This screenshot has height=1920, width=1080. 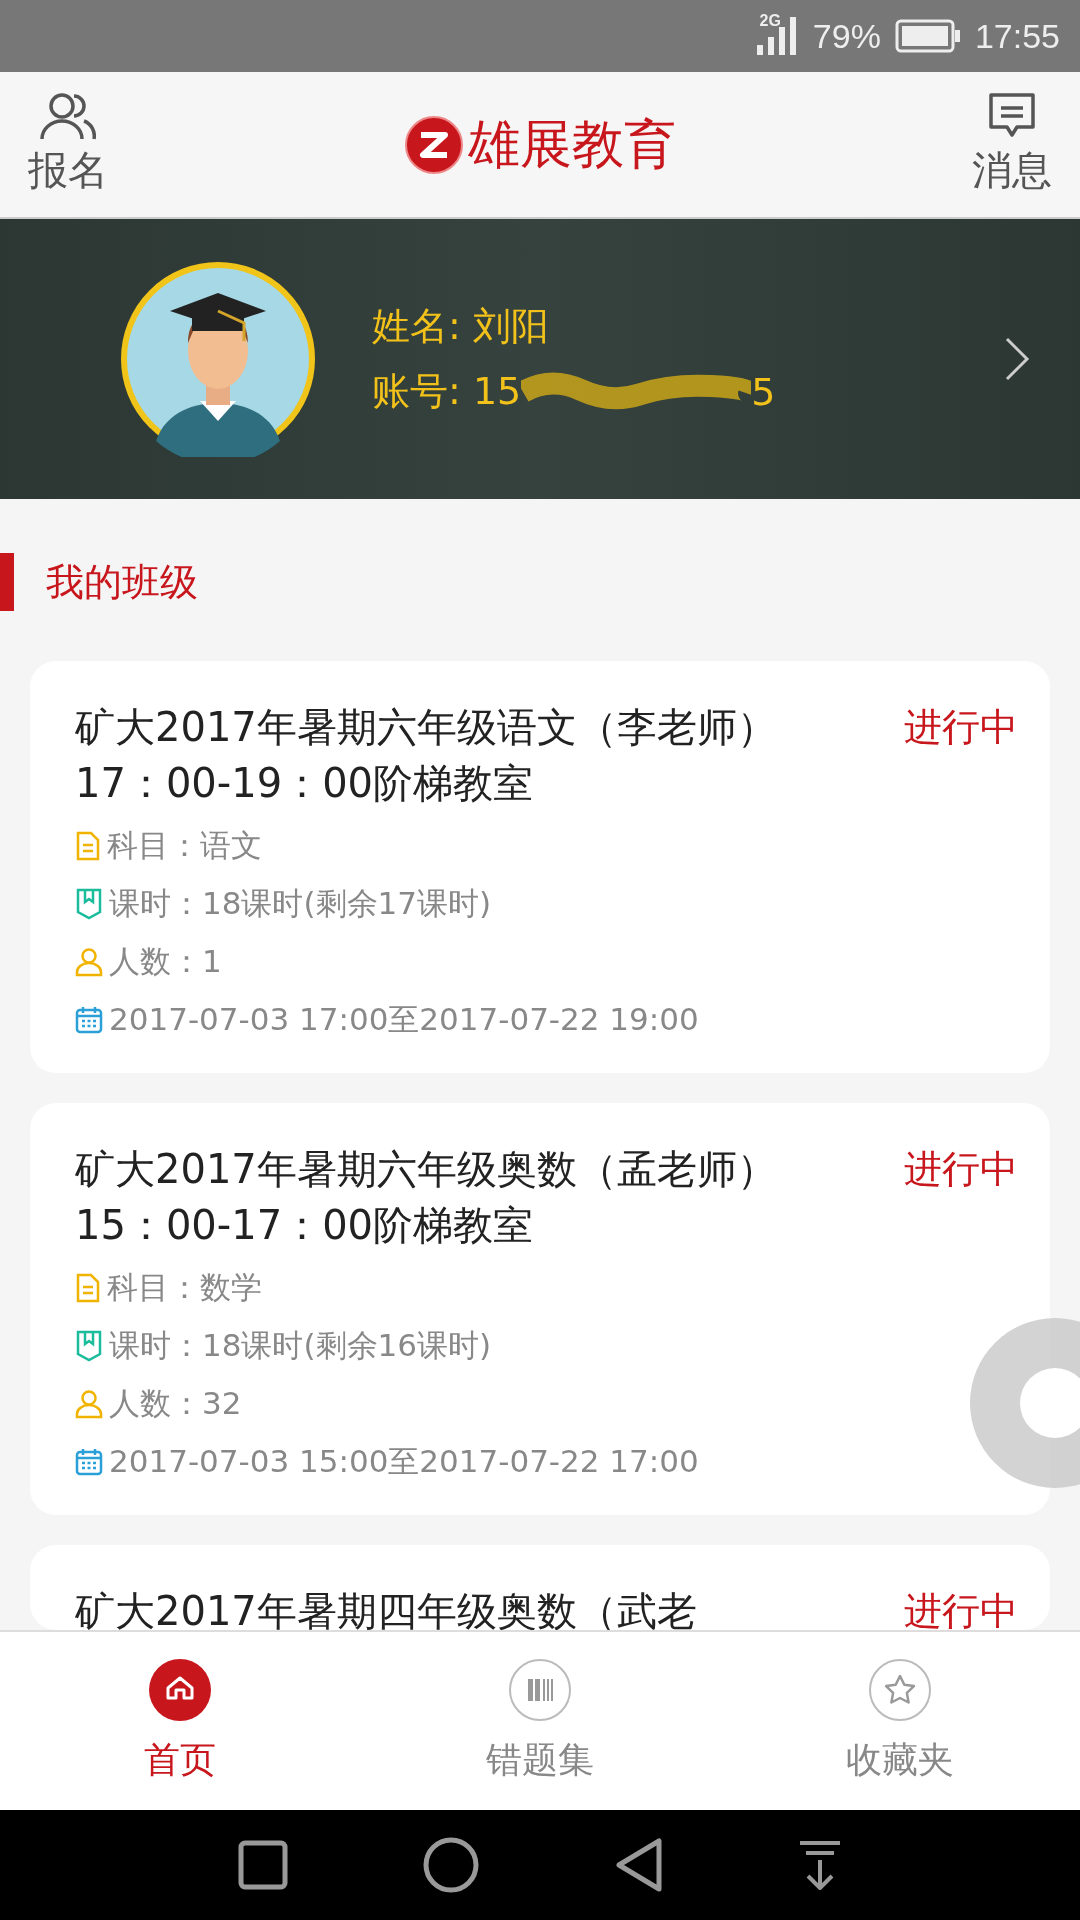 What do you see at coordinates (300, 1345) in the screenshot?
I see `class-detail: 课时：18课时(剩余16课时)` at bounding box center [300, 1345].